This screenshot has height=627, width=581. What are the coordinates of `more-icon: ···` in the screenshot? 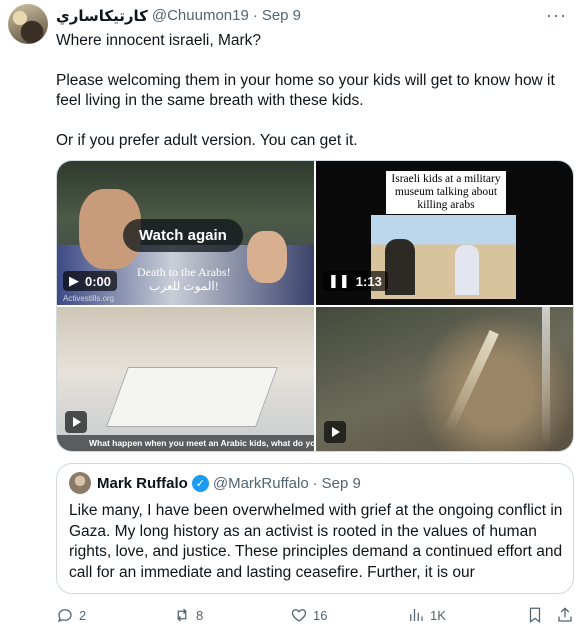 It's located at (556, 15).